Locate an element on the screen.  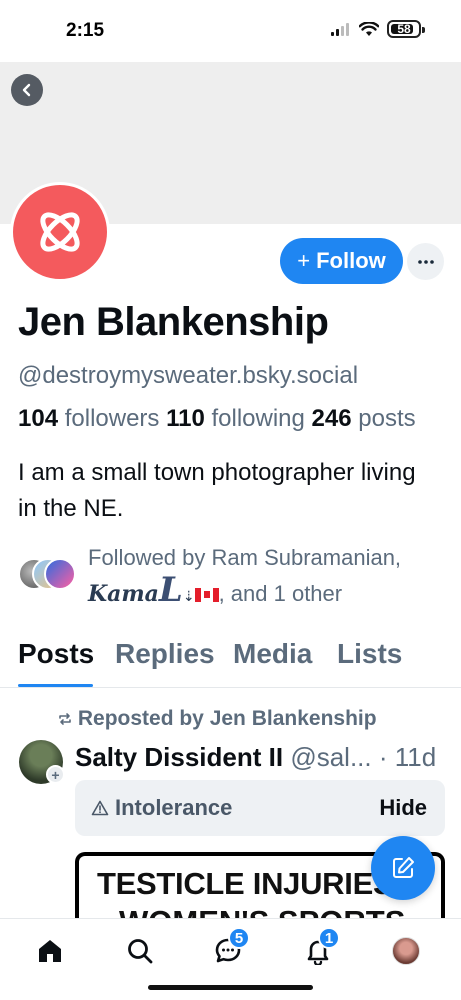
followed-by-suffix: , and 1 other is located at coordinates (280, 593).